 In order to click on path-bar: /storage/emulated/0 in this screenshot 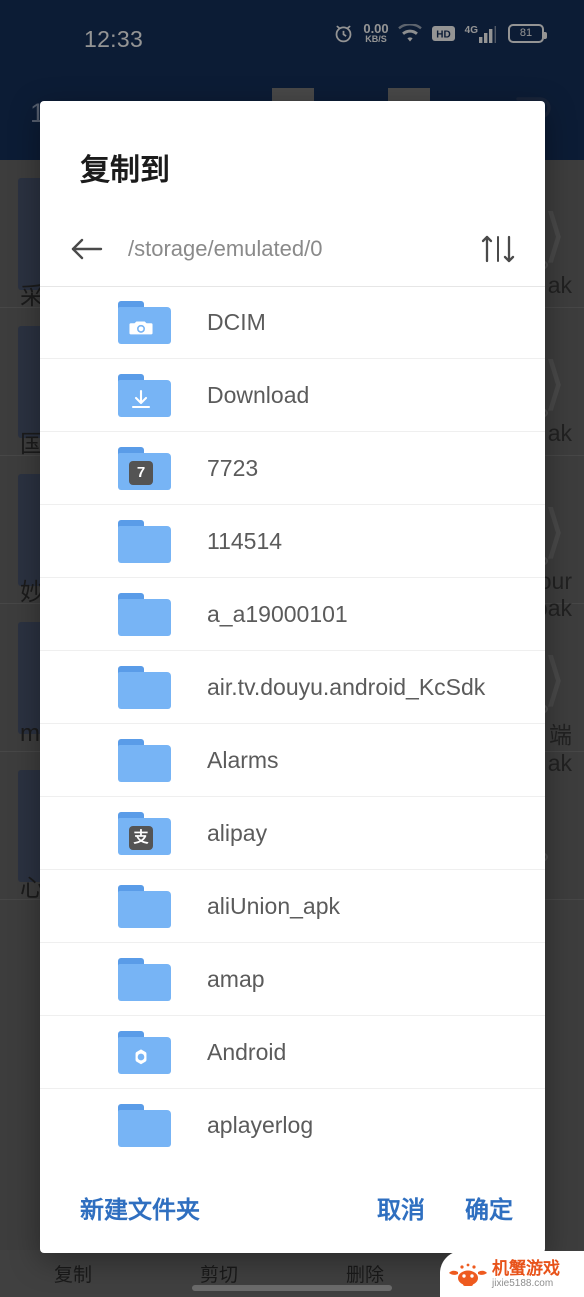, I will do `click(292, 249)`.